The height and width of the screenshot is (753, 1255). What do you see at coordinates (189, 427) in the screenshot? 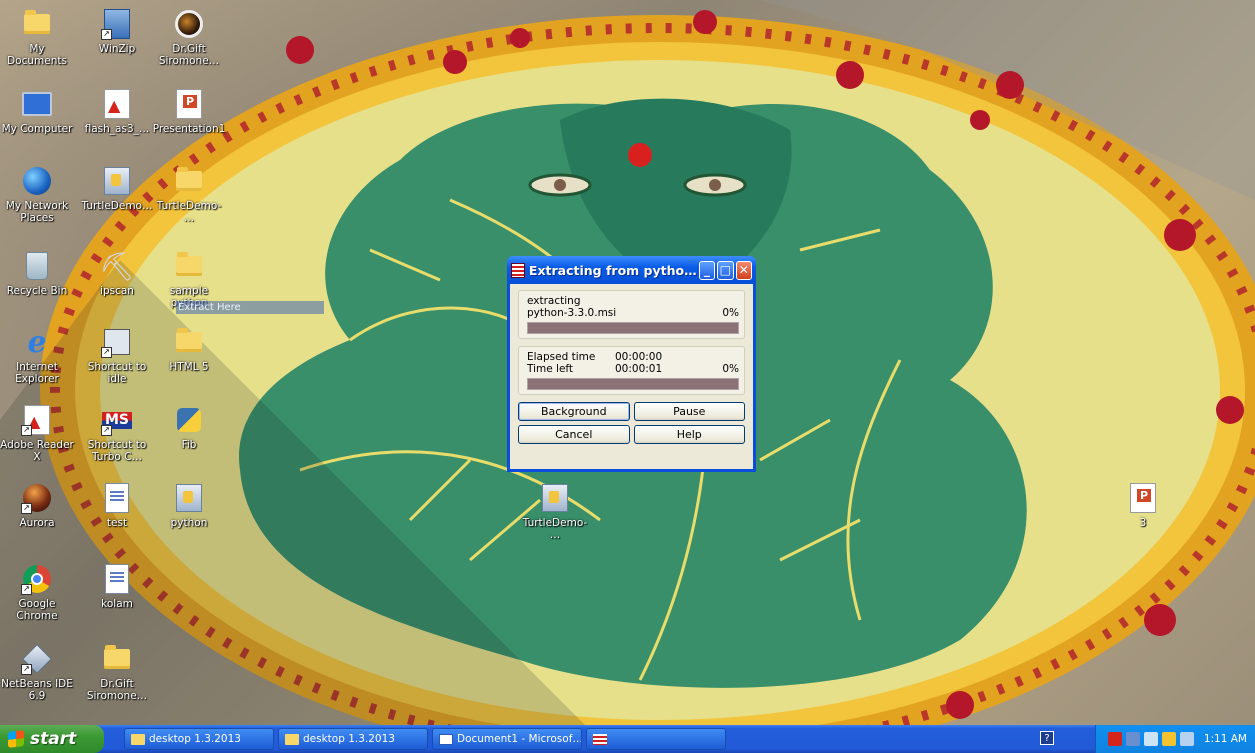
I see `desktop-icon-fib: Fib` at bounding box center [189, 427].